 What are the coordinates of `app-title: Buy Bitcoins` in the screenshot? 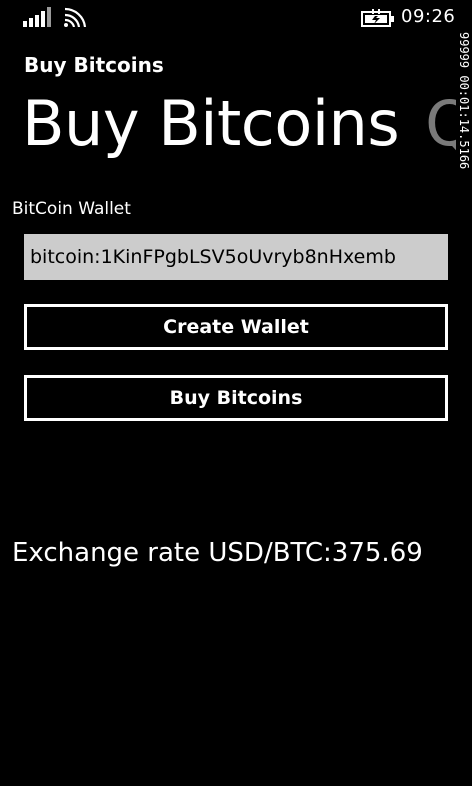 It's located at (94, 65).